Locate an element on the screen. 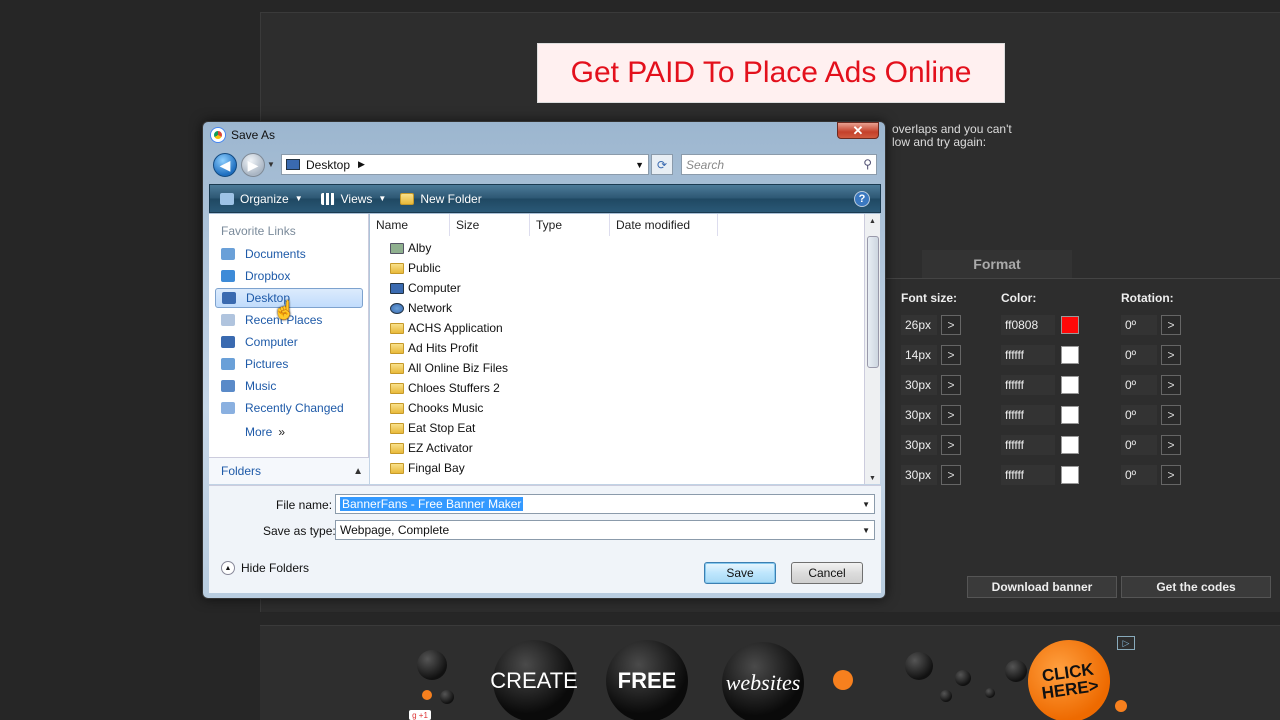  help-icon: ? is located at coordinates (862, 199).